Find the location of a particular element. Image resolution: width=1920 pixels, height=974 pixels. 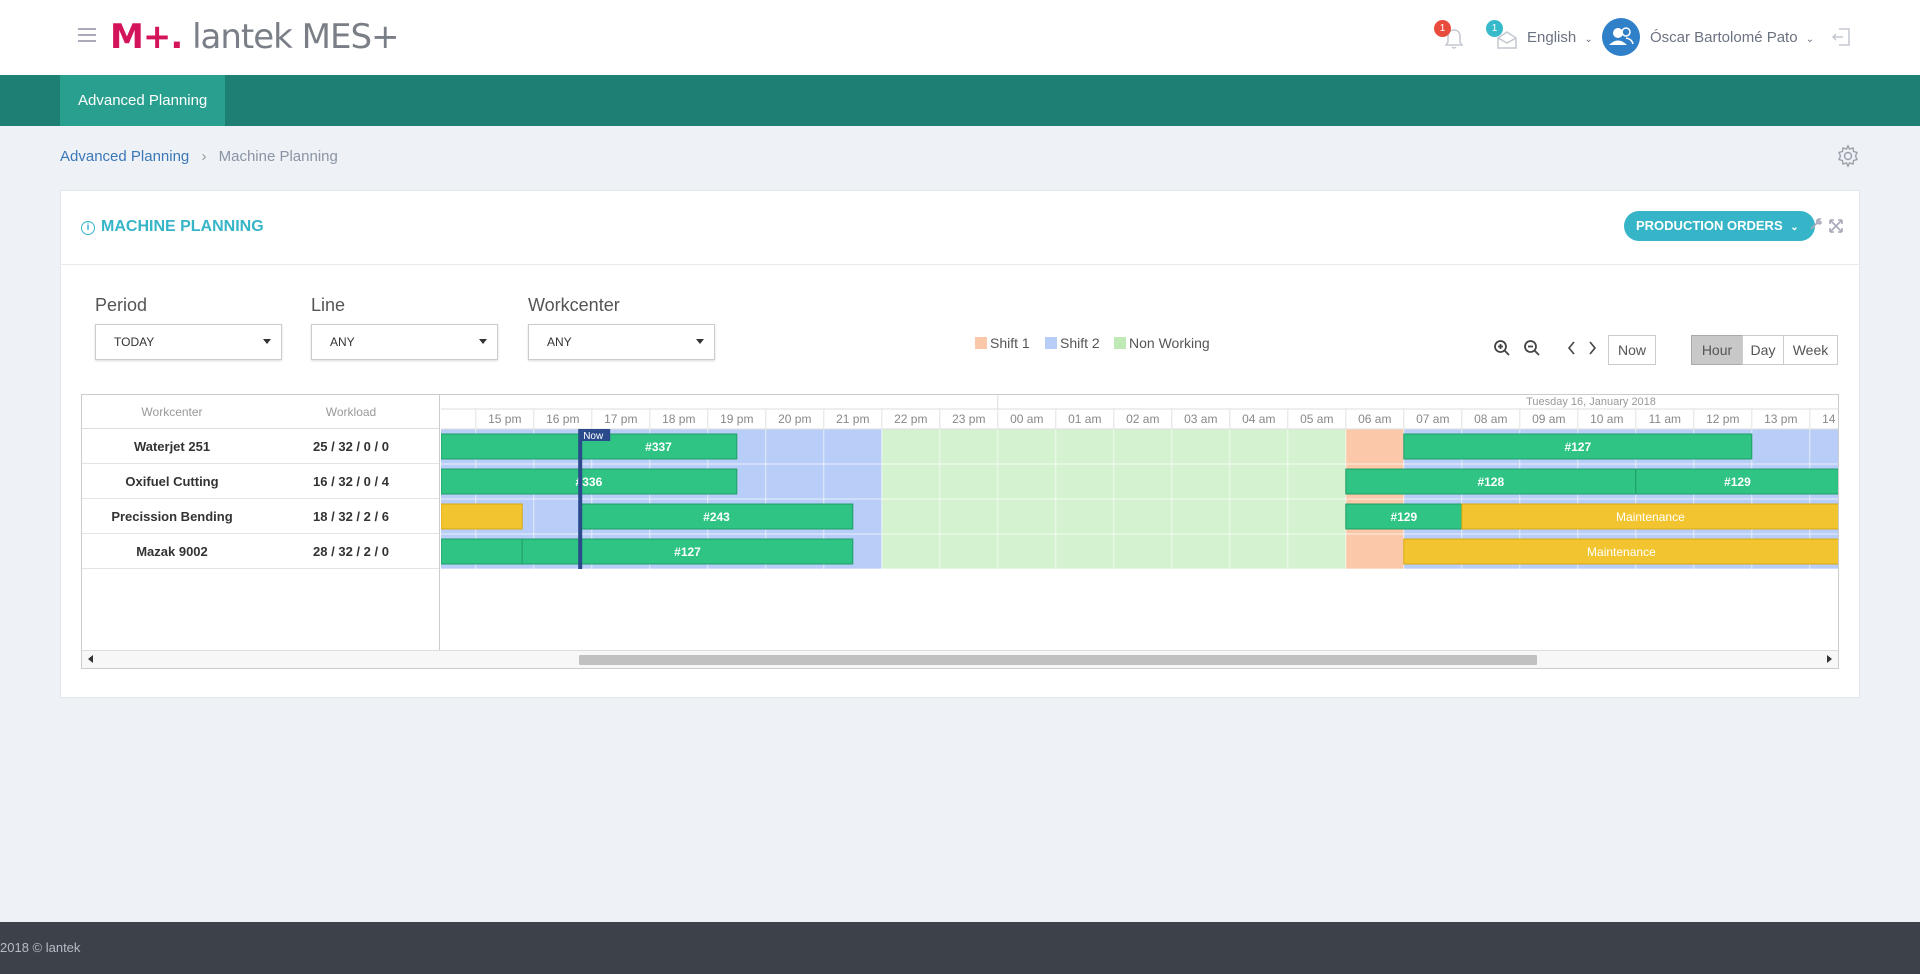

language-label: English is located at coordinates (1552, 37).